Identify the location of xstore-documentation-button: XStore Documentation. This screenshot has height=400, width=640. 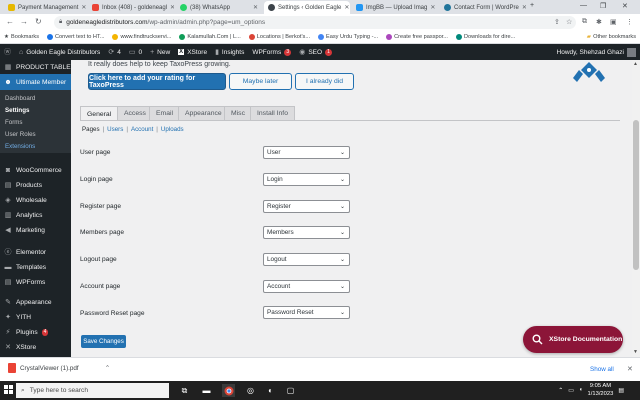
(573, 339).